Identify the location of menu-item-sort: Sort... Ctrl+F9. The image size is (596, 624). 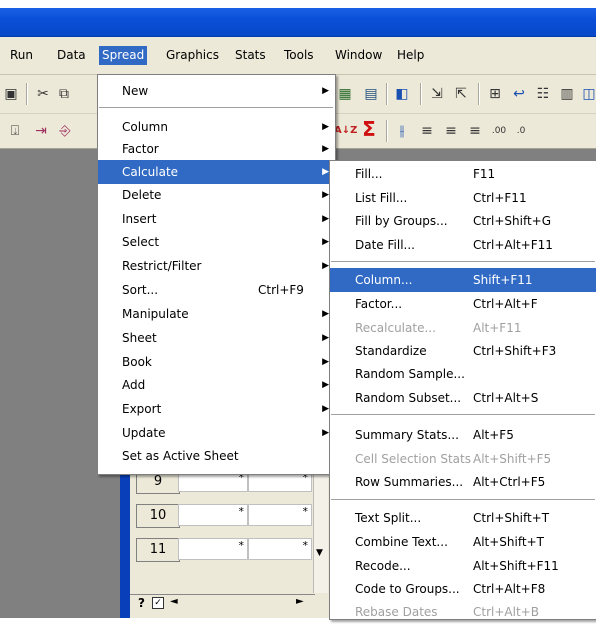
(216, 290).